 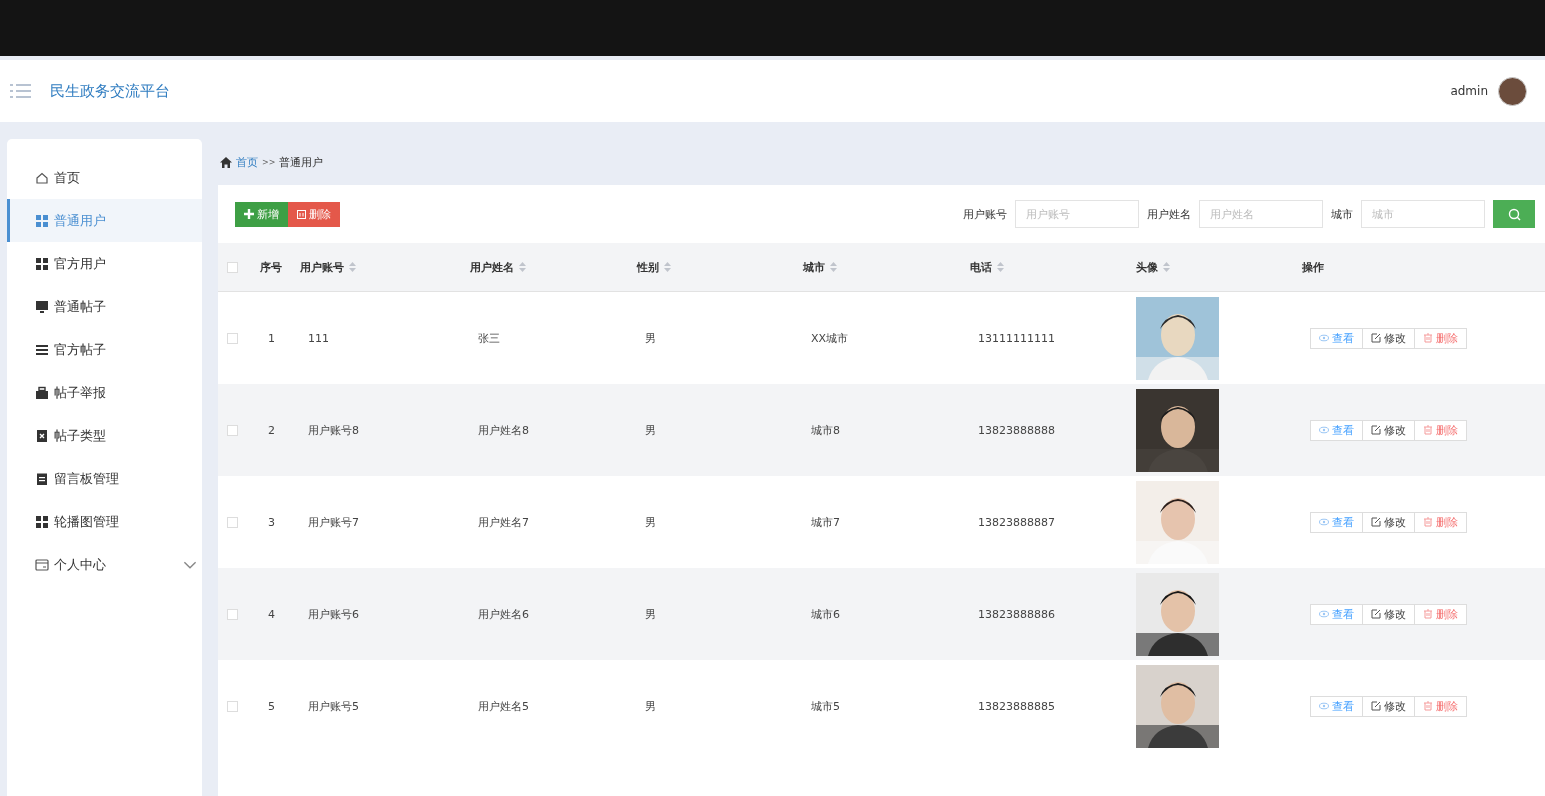 I want to click on column-header: 城市, so click(x=886, y=267).